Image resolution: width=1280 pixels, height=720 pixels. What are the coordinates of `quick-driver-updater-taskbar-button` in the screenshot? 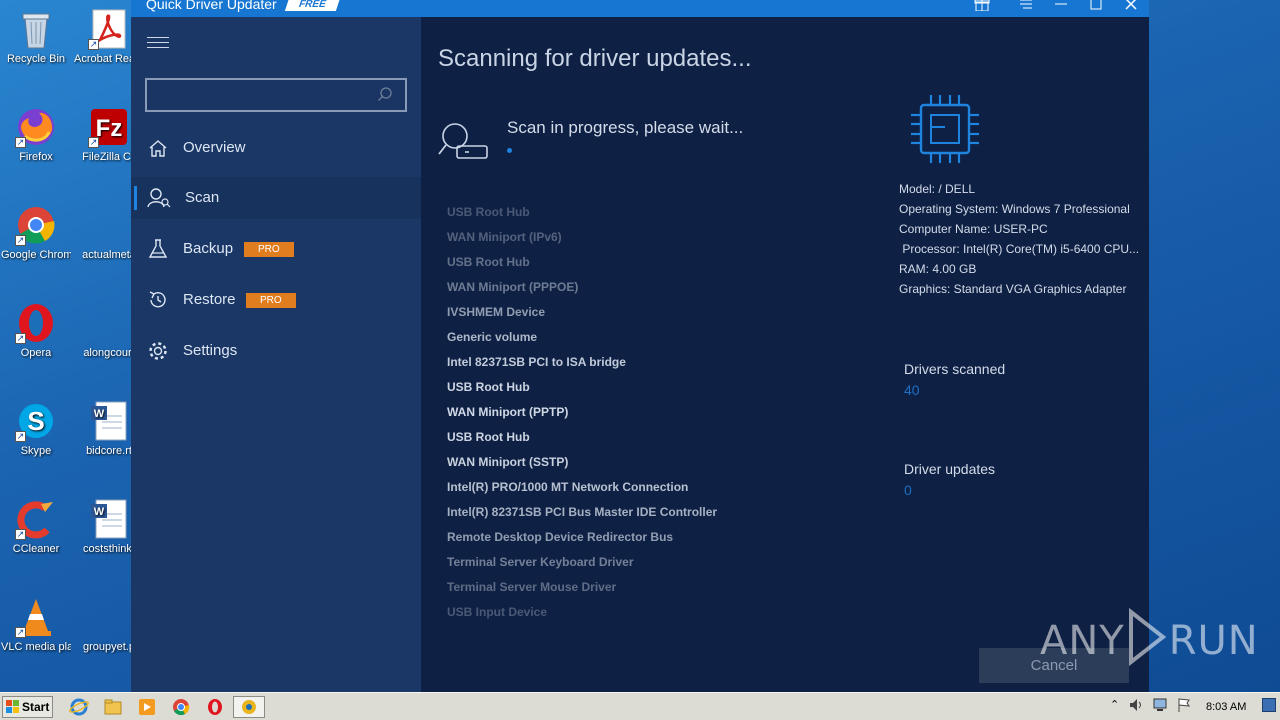 It's located at (249, 707).